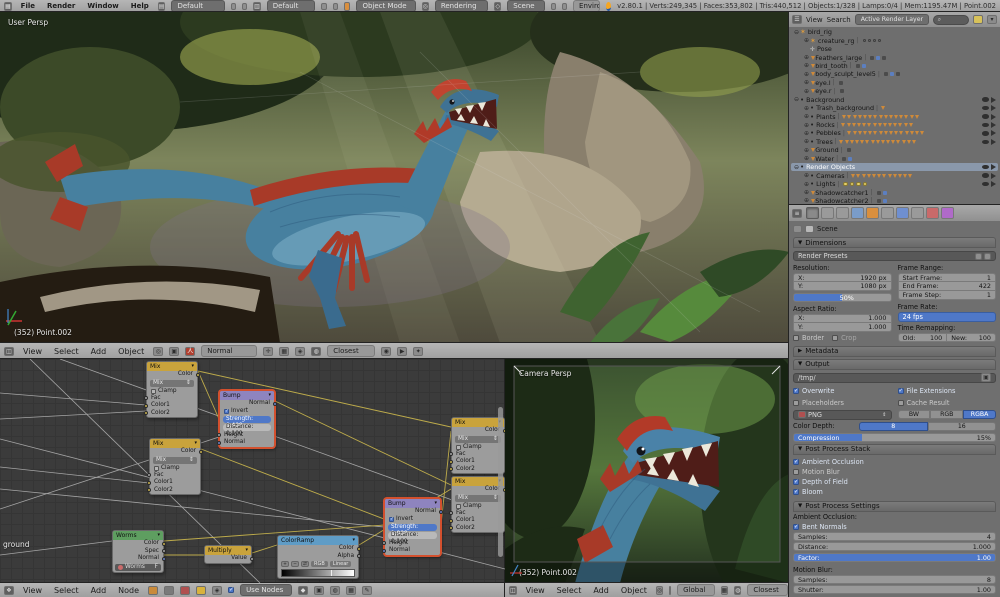 Image resolution: width=1000 pixels, height=597 pixels. I want to click on node-editor-scrollbar, so click(500, 482).